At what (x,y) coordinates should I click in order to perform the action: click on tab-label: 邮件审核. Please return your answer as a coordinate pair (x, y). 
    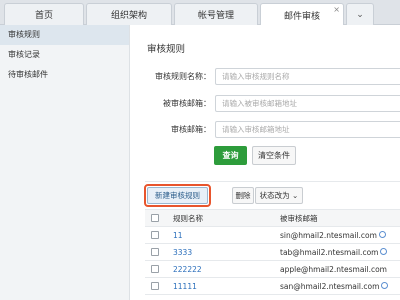
    Looking at the image, I should click on (301, 16).